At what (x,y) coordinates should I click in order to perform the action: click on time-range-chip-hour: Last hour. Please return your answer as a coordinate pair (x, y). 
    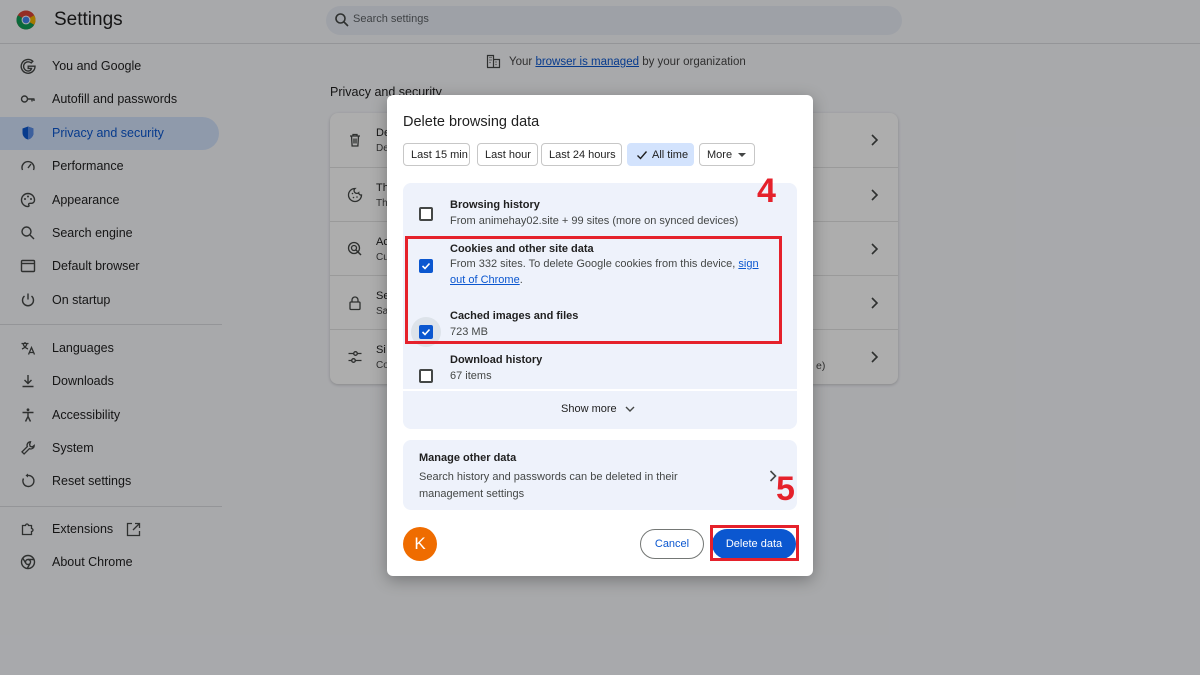
    Looking at the image, I should click on (507, 154).